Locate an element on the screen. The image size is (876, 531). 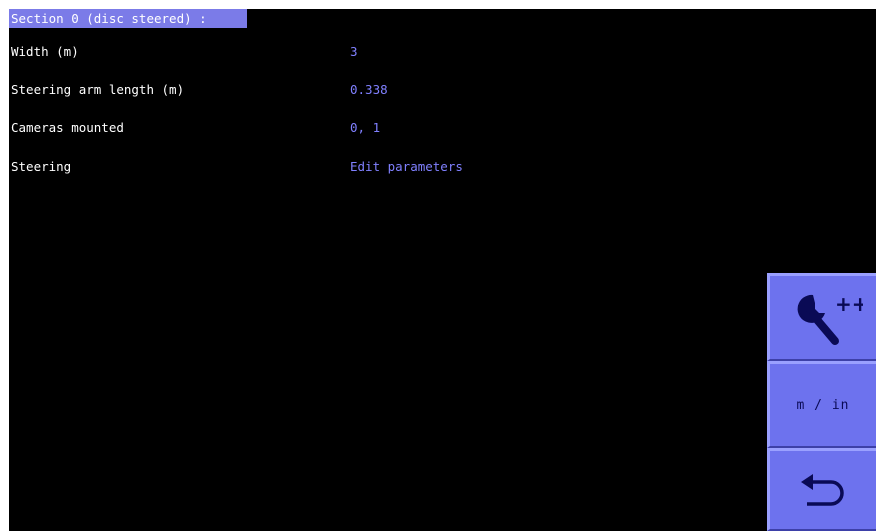
units-toggle-button: m / in is located at coordinates (821, 404).